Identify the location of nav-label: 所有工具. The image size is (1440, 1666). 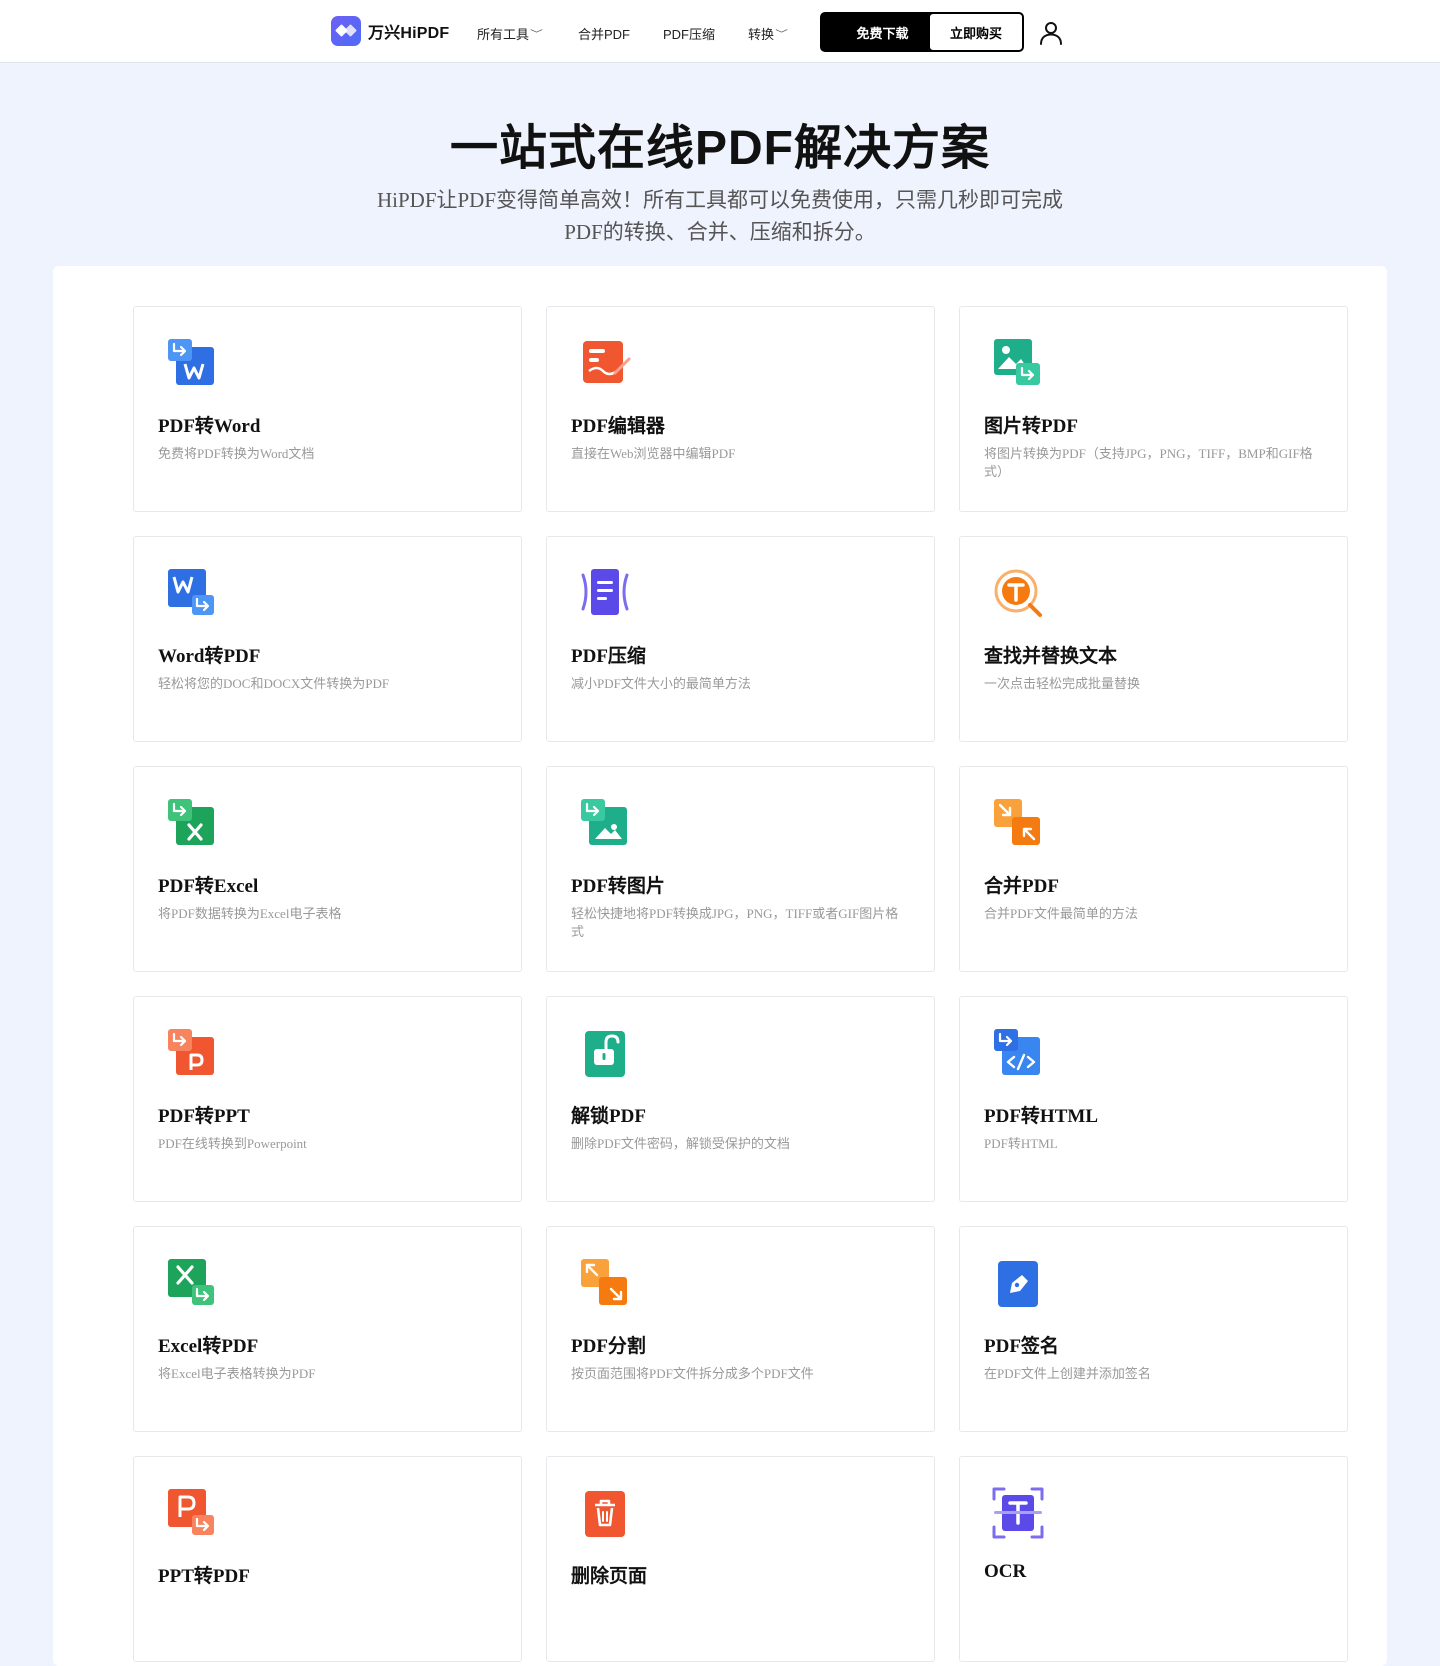
(503, 34).